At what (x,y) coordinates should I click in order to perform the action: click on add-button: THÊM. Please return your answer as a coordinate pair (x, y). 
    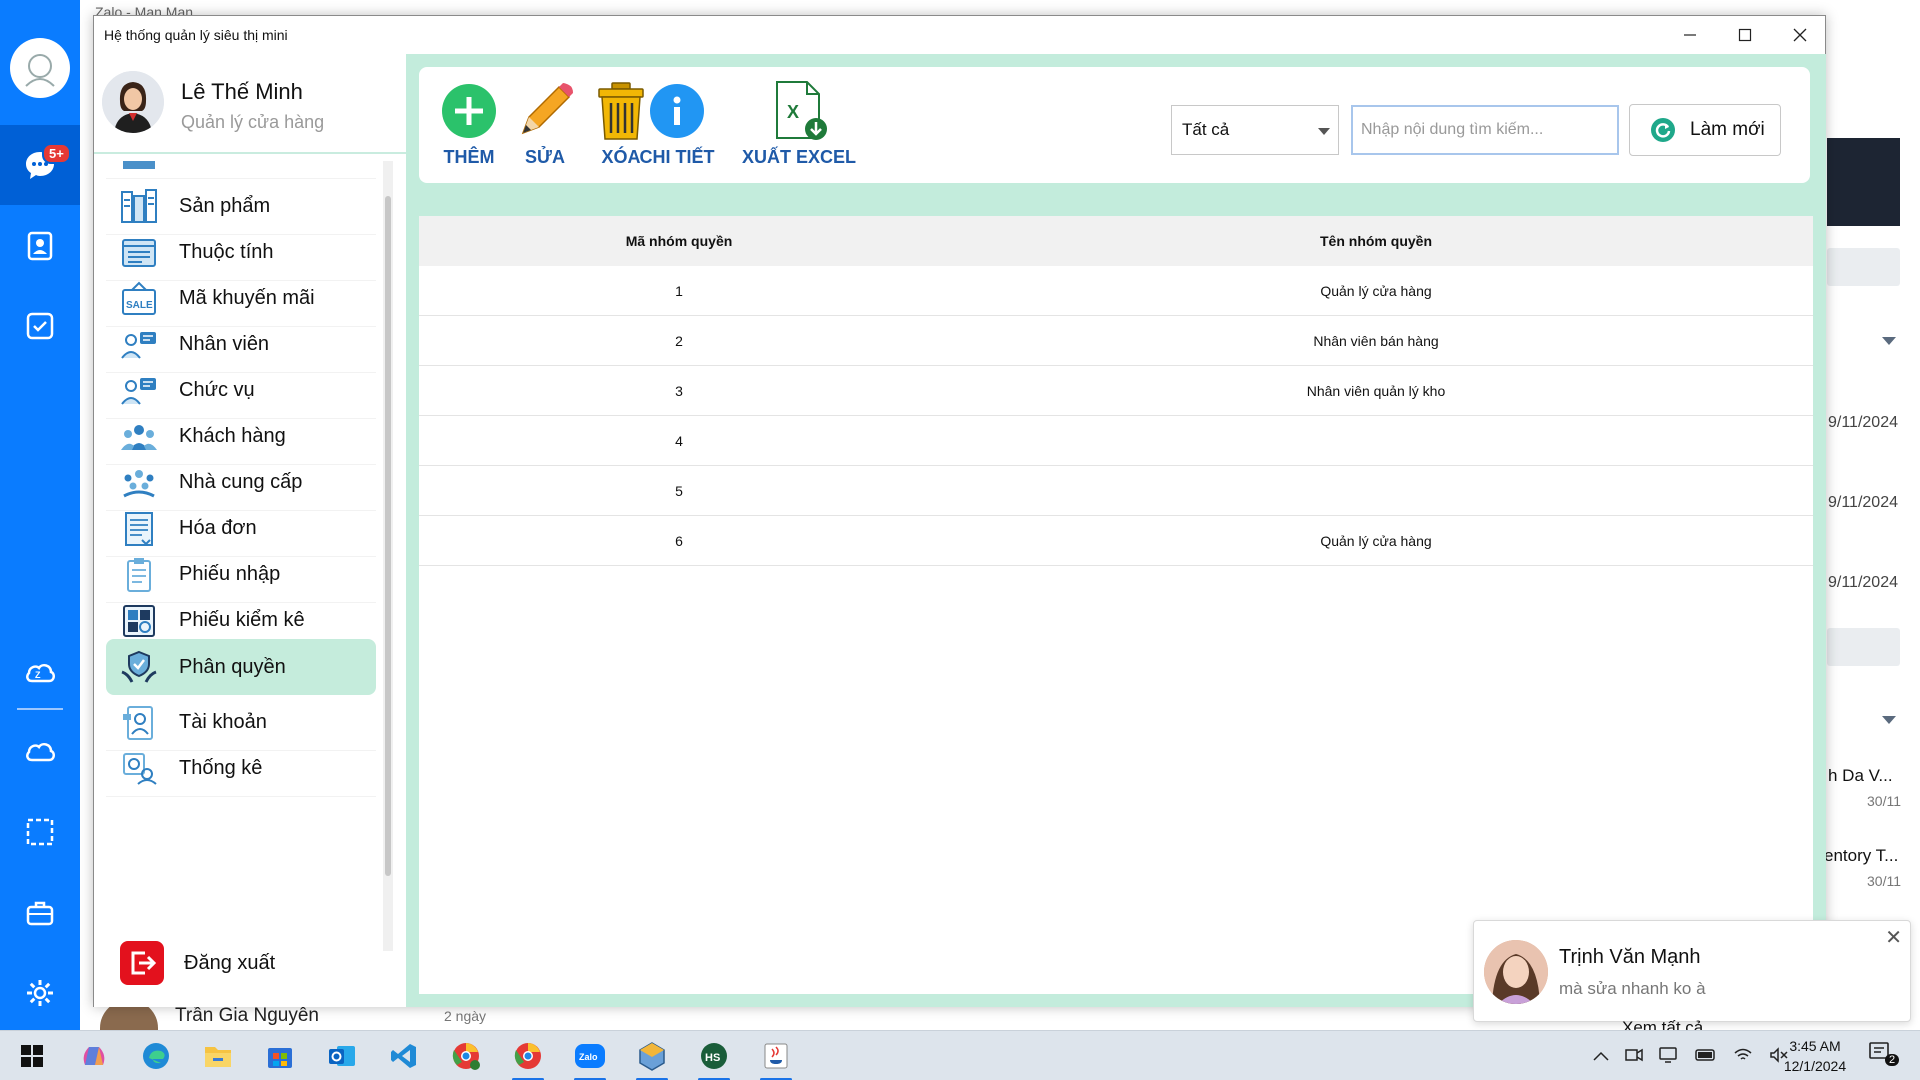
    Looking at the image, I should click on (469, 125).